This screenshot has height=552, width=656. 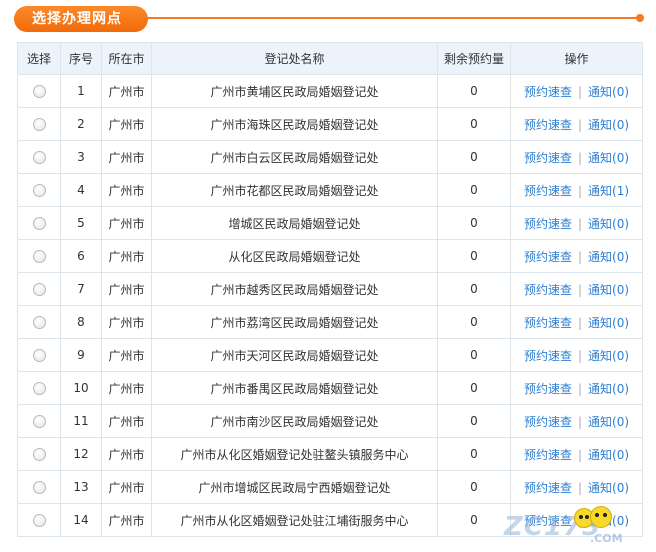 I want to click on row-number: 7, so click(x=81, y=289).